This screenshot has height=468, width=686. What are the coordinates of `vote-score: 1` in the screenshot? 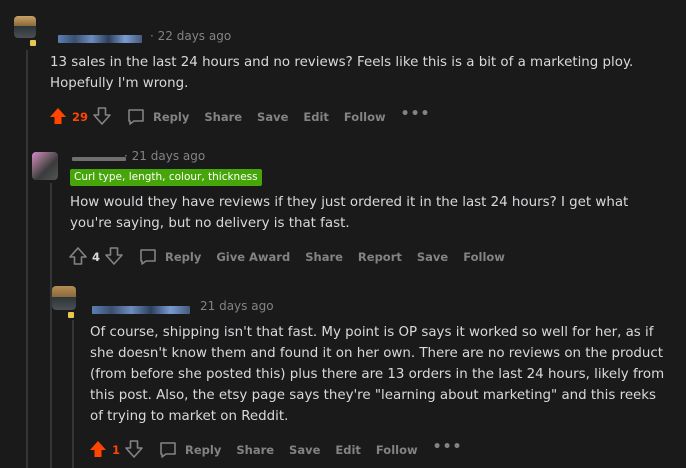 It's located at (116, 450).